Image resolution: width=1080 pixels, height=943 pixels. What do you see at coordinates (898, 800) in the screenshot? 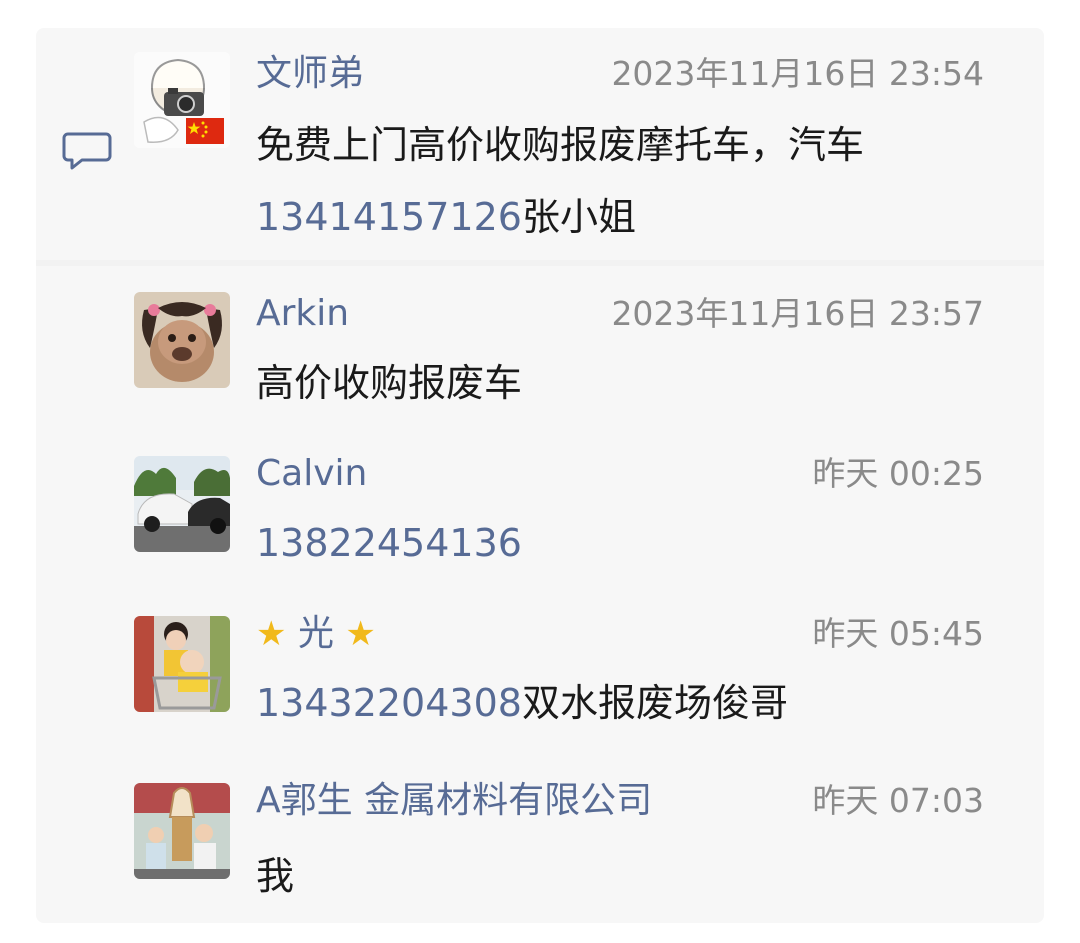
I see `comment-time: 昨天 07:03` at bounding box center [898, 800].